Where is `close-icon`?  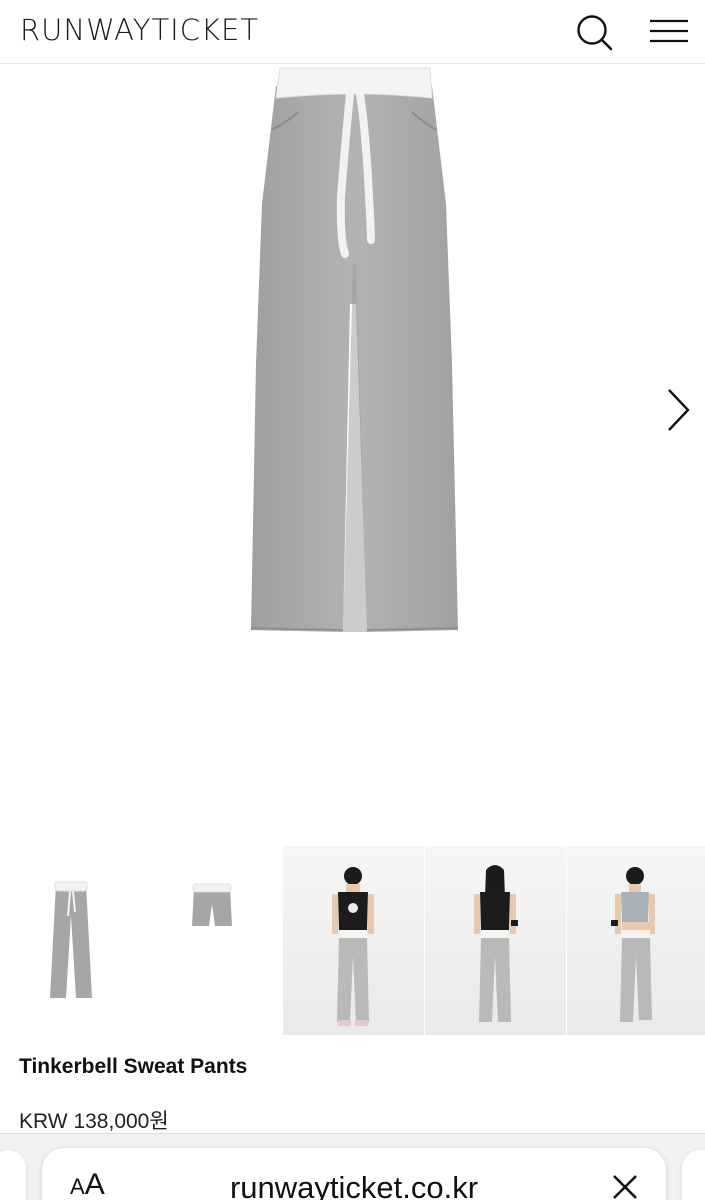
close-icon is located at coordinates (625, 1186).